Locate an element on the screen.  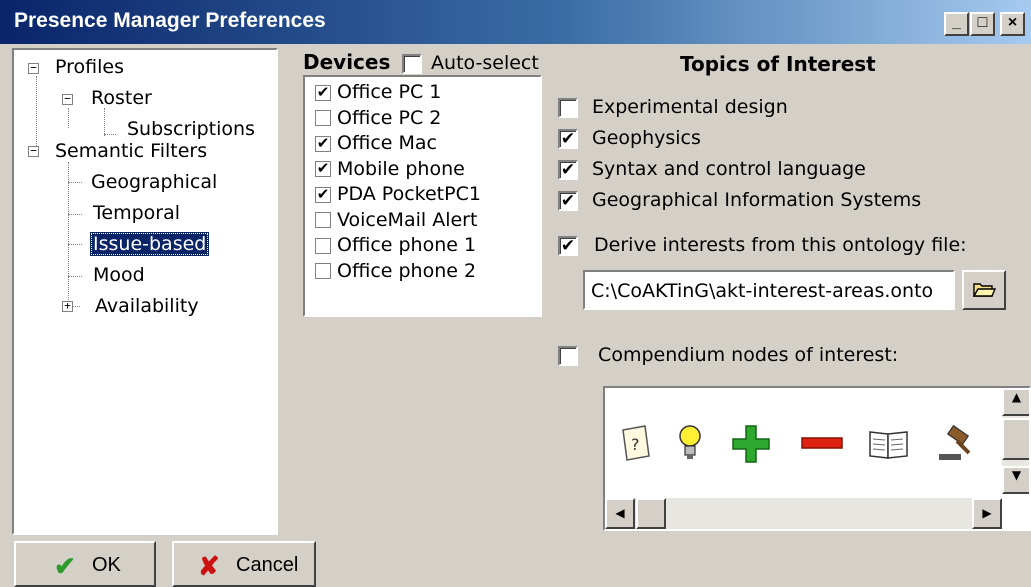
devices-heading: Devices is located at coordinates (347, 62).